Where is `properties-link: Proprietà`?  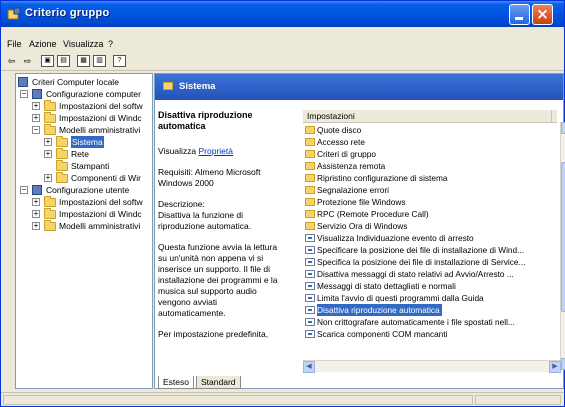
properties-link: Proprietà is located at coordinates (216, 151).